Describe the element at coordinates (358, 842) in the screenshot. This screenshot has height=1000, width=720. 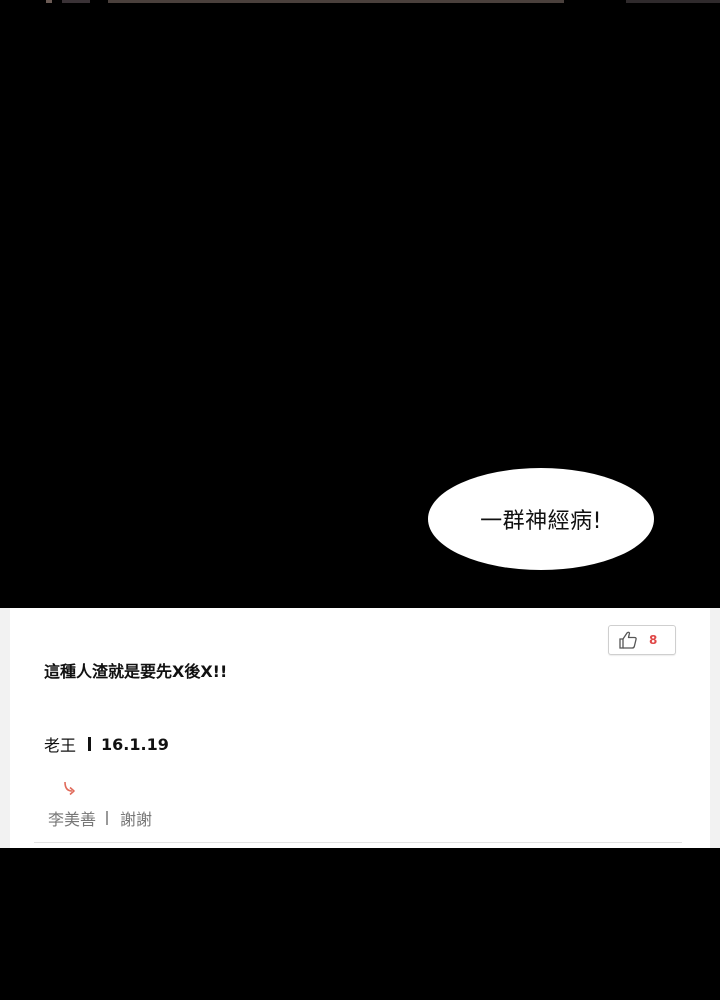
I see `divider` at that location.